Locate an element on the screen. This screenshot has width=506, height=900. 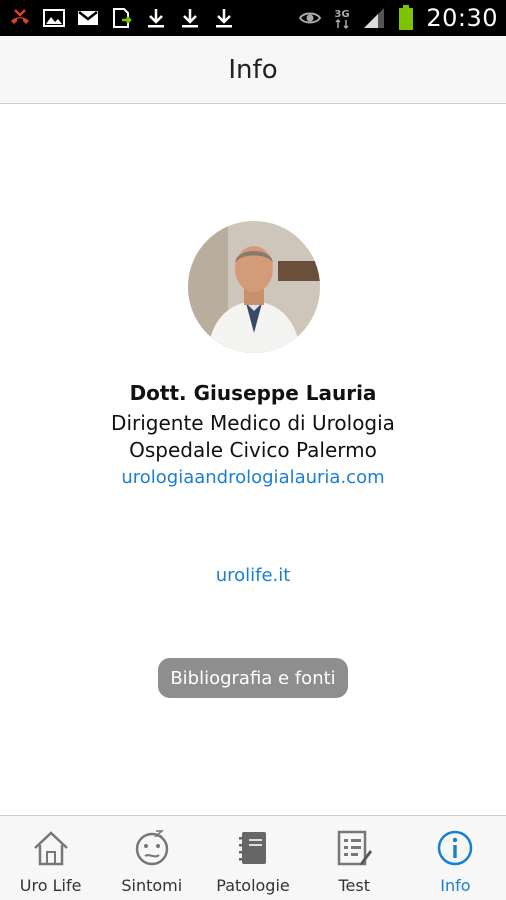
tab-label: Patologie is located at coordinates (253, 885).